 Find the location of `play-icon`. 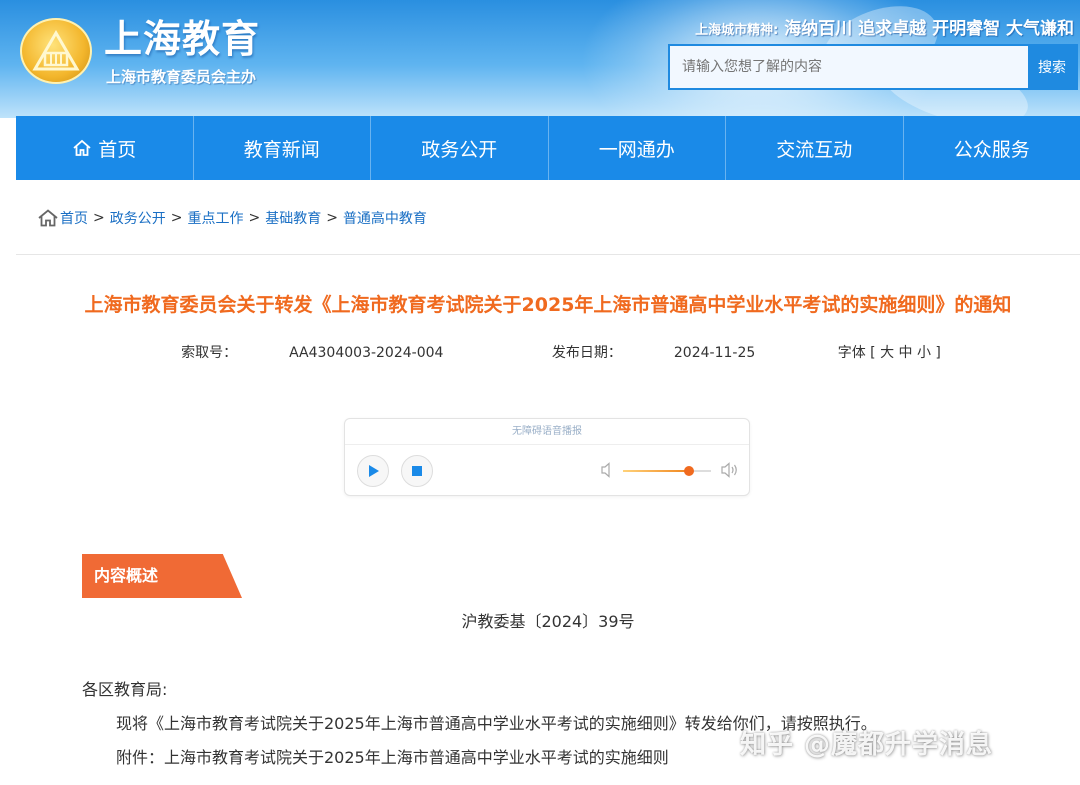

play-icon is located at coordinates (374, 471).